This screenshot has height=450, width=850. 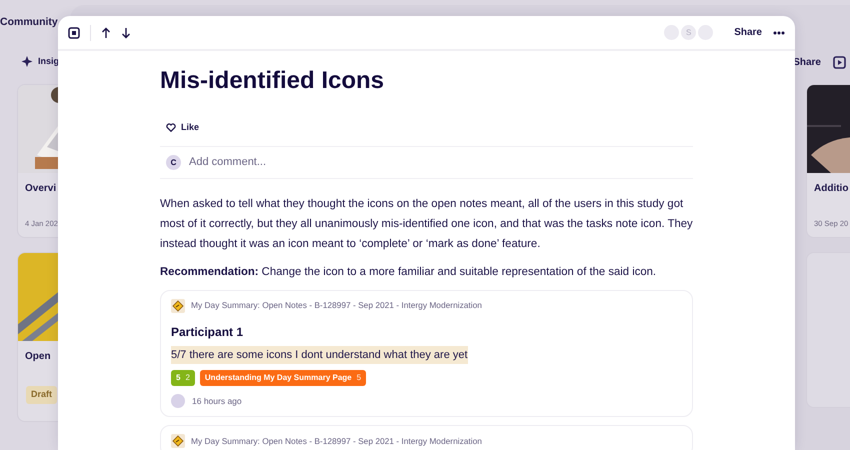 What do you see at coordinates (178, 378) in the screenshot?
I see `tag-label: 5` at bounding box center [178, 378].